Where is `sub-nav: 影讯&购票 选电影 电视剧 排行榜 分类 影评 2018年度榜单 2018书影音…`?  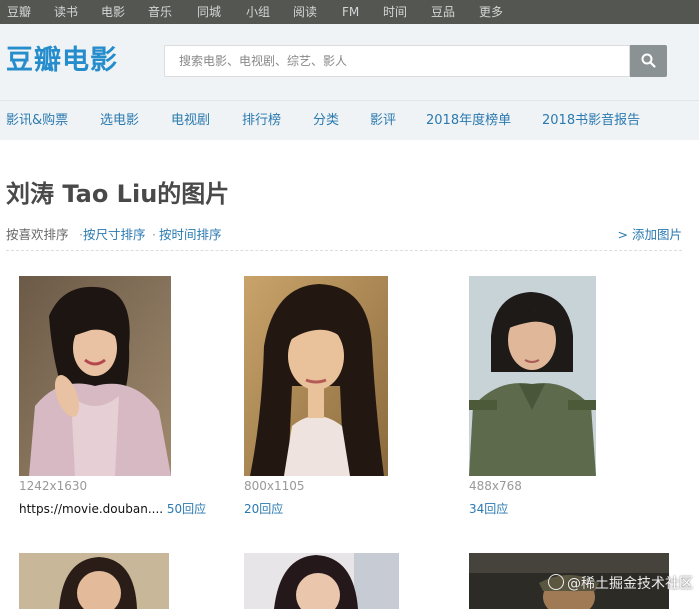
sub-nav: 影讯&购票 选电影 电视剧 排行榜 分类 影评 2018年度榜单 2018书影音… is located at coordinates (349, 120).